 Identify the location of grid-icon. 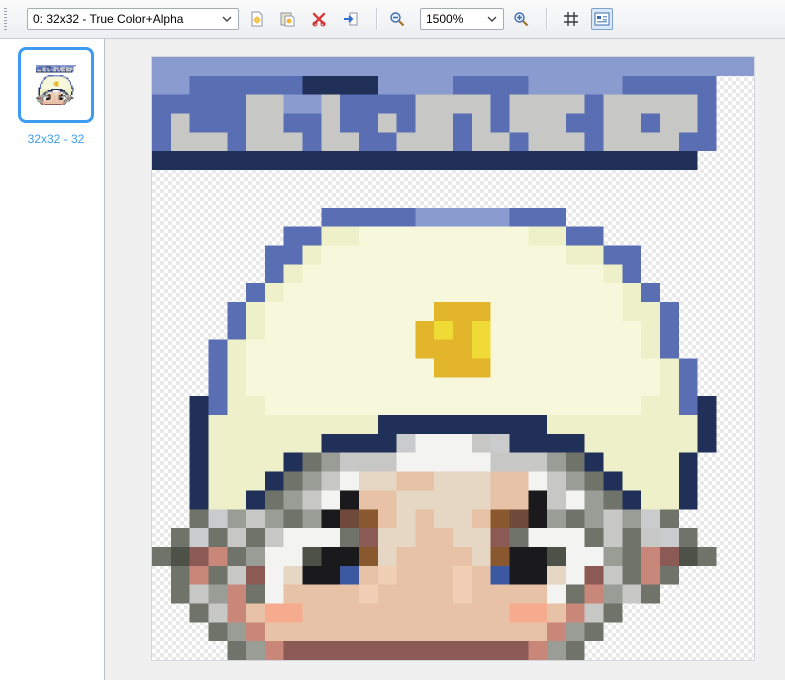
(571, 19).